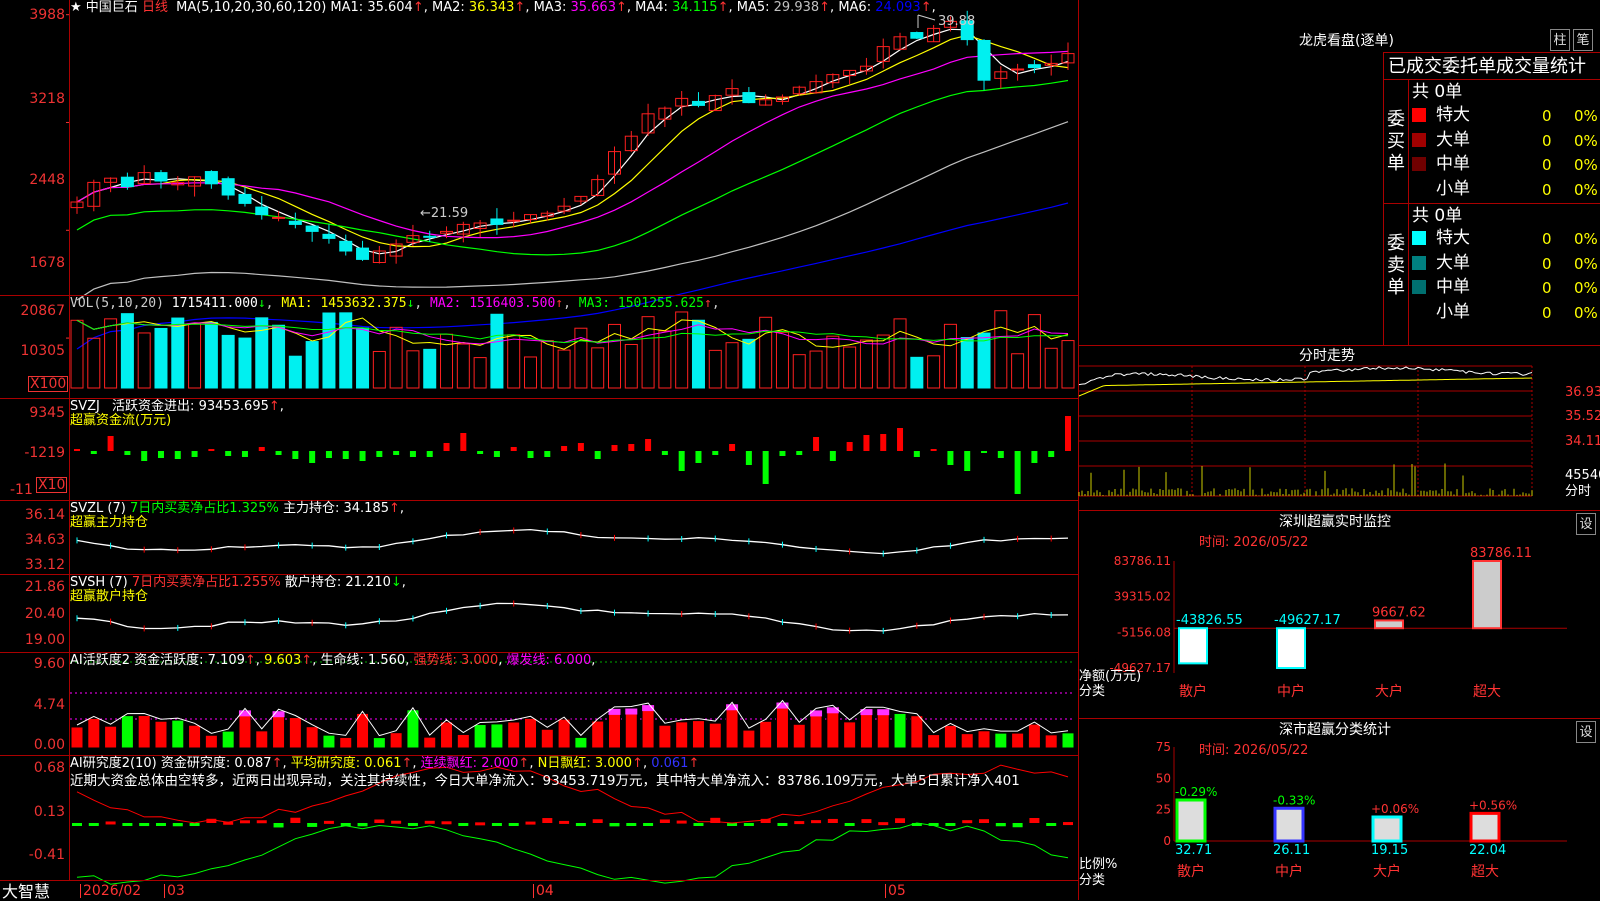  Describe the element at coordinates (926, 17) in the screenshot. I see `high-marker` at that location.